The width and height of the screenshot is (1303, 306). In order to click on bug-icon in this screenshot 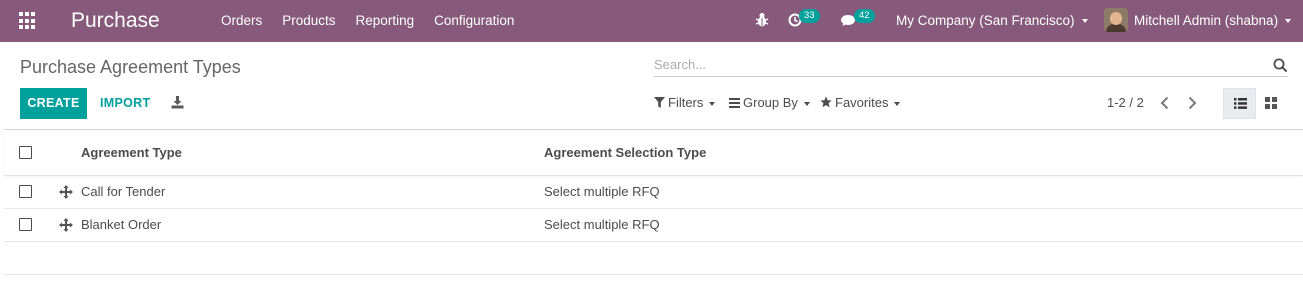, I will do `click(762, 20)`.